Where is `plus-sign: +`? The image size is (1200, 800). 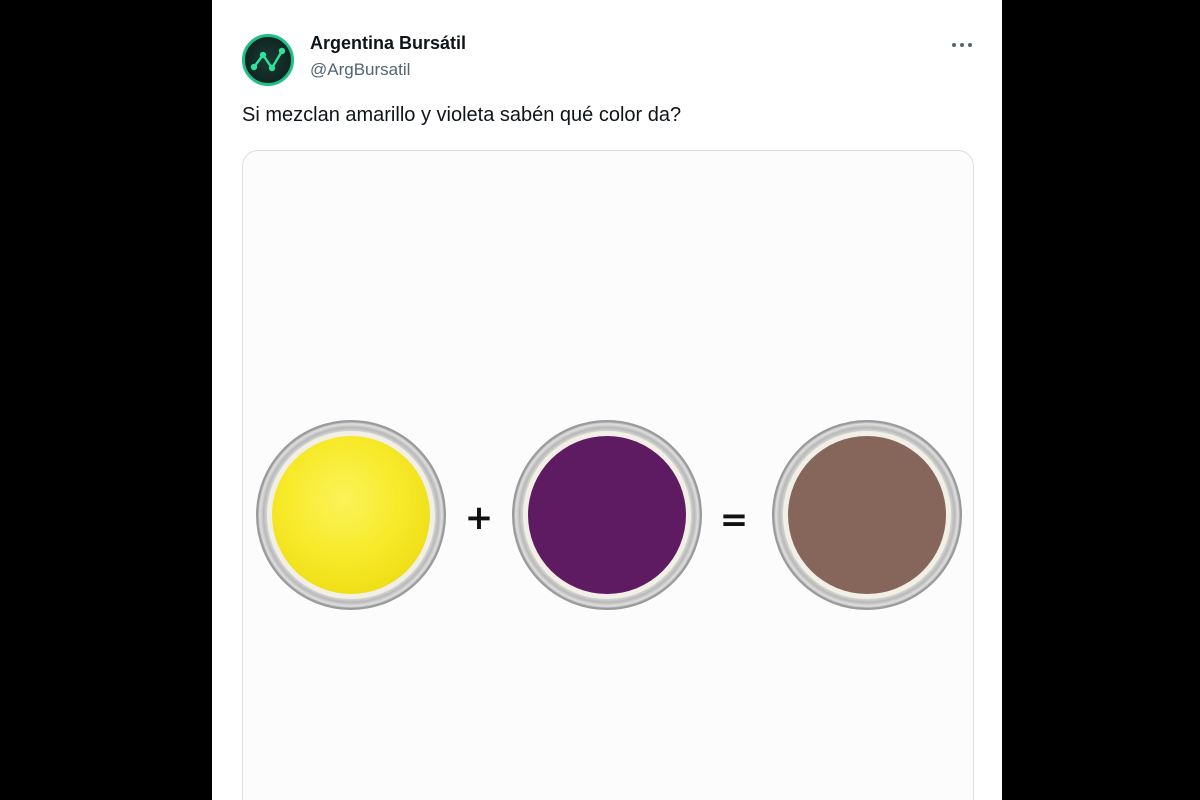 plus-sign: + is located at coordinates (479, 518).